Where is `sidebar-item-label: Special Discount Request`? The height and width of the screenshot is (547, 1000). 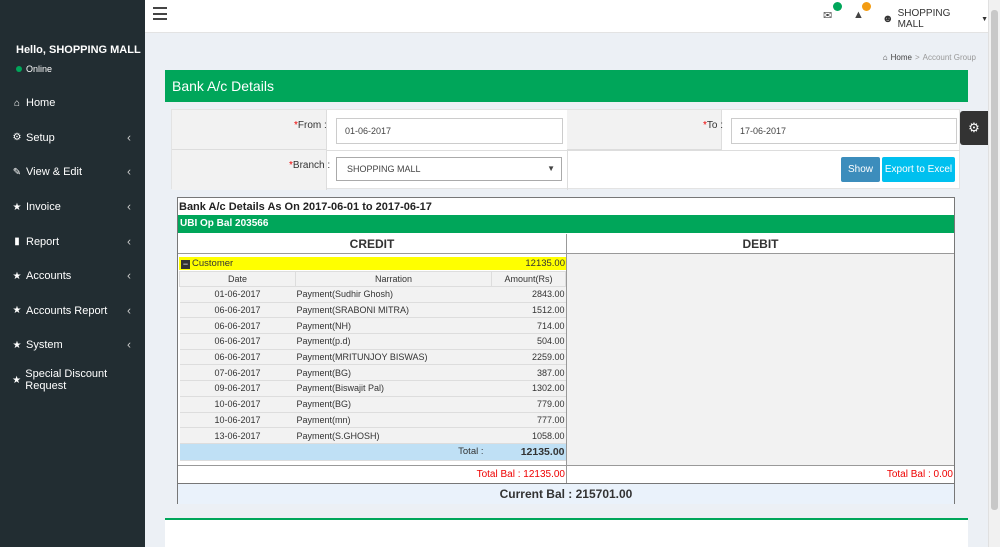
sidebar-item-label: Special Discount Request is located at coordinates (66, 380).